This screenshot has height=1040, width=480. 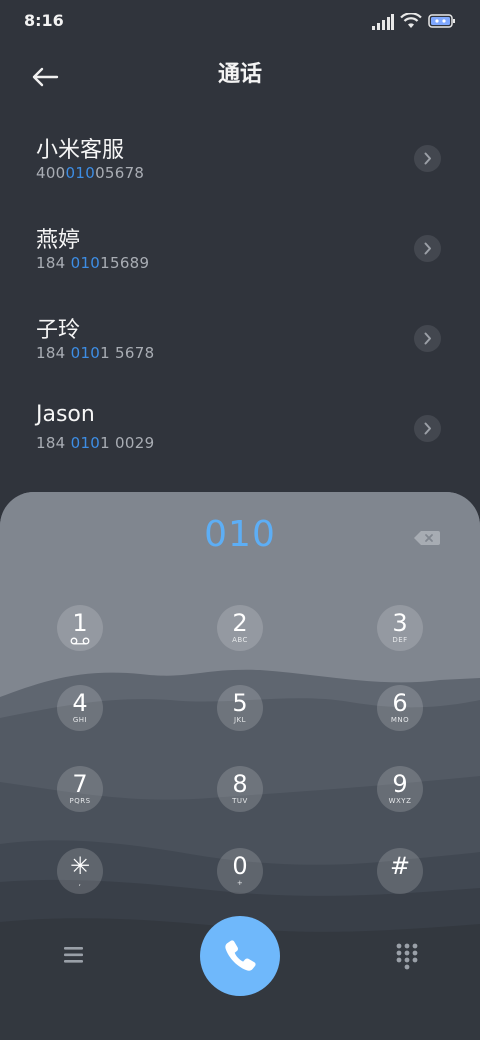 What do you see at coordinates (80, 801) in the screenshot?
I see `key-letters: PQRS` at bounding box center [80, 801].